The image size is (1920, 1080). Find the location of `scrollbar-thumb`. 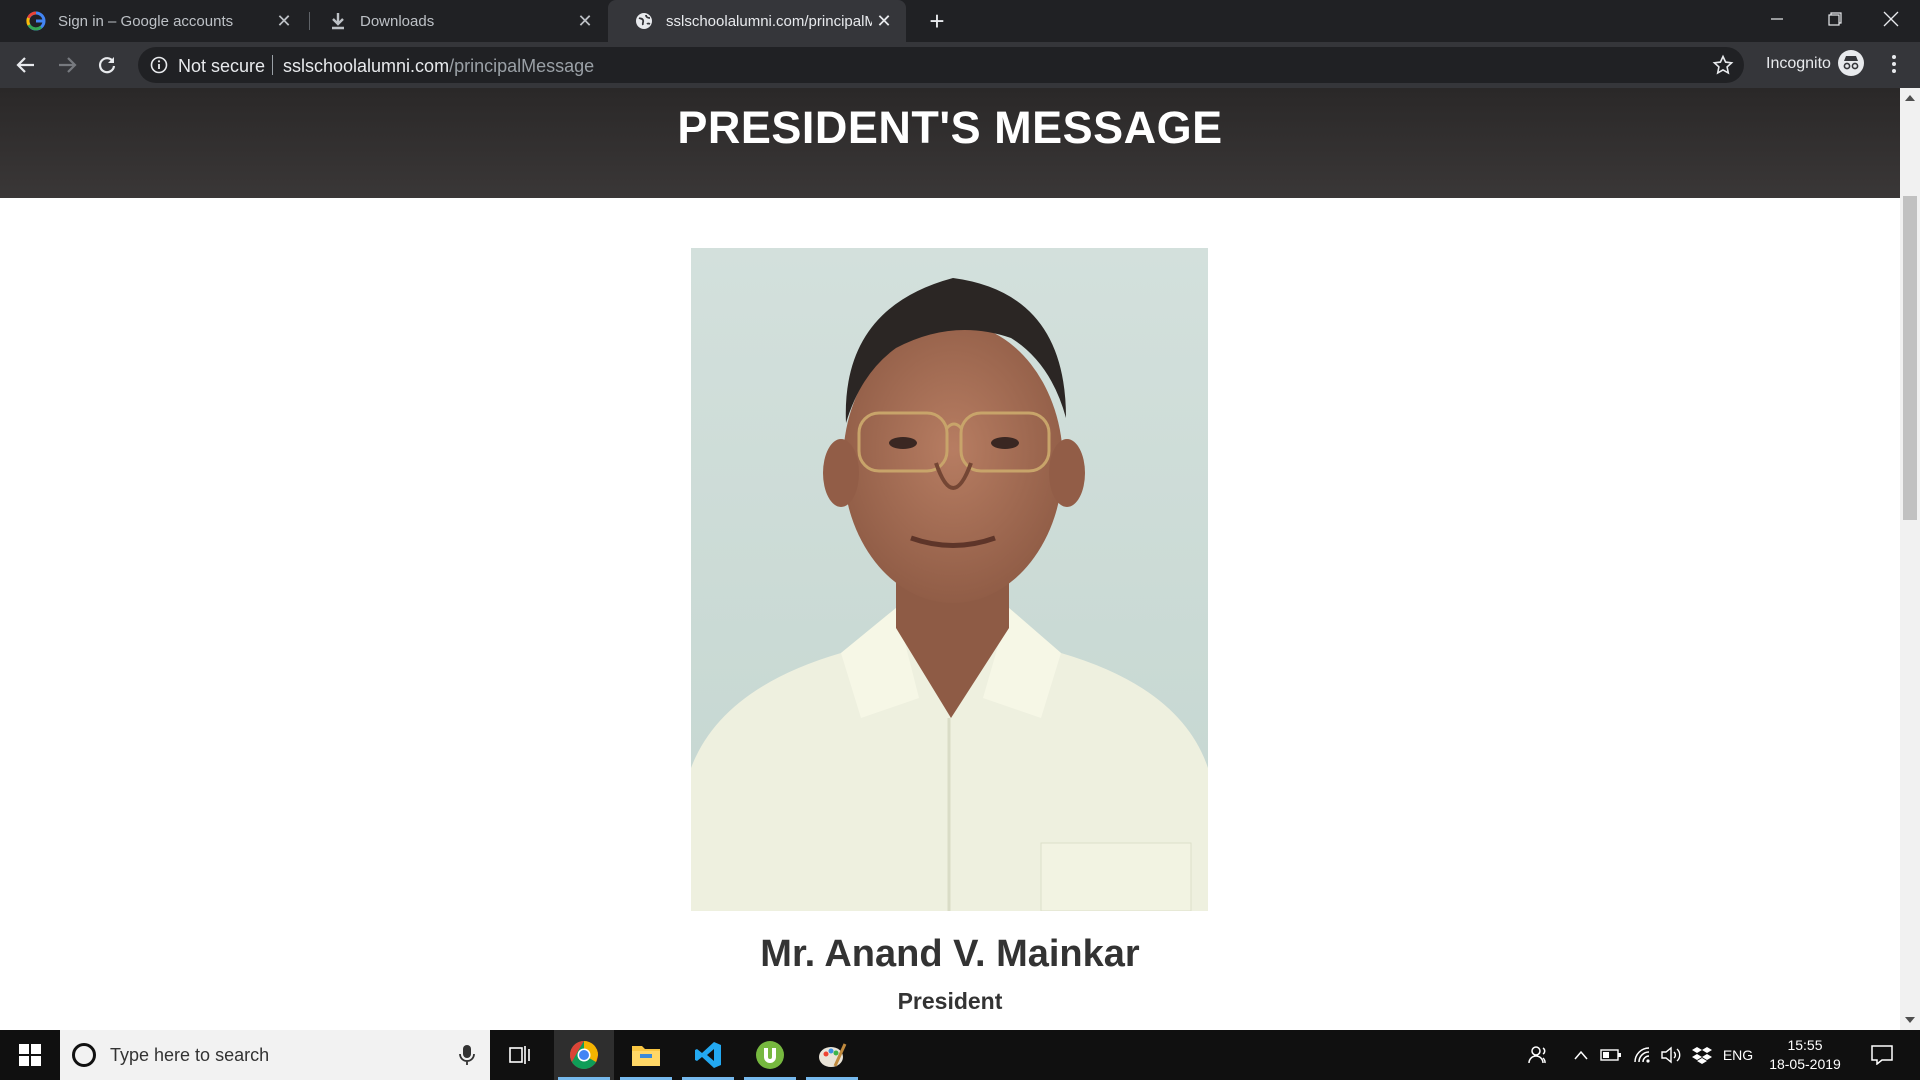

scrollbar-thumb is located at coordinates (1910, 358).